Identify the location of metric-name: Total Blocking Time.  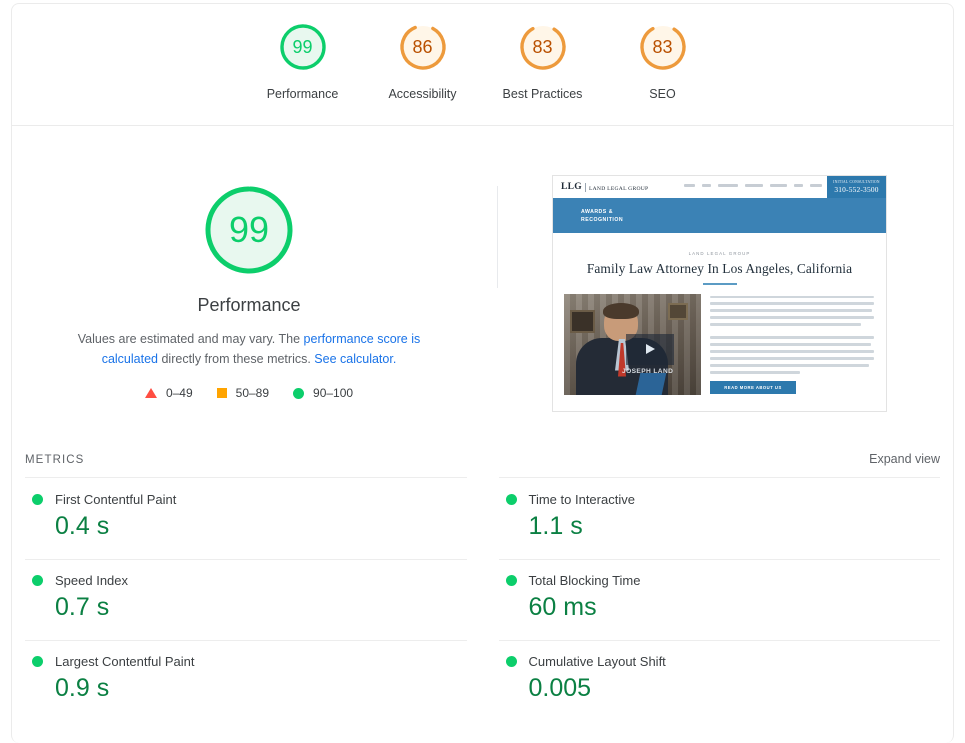
(584, 580).